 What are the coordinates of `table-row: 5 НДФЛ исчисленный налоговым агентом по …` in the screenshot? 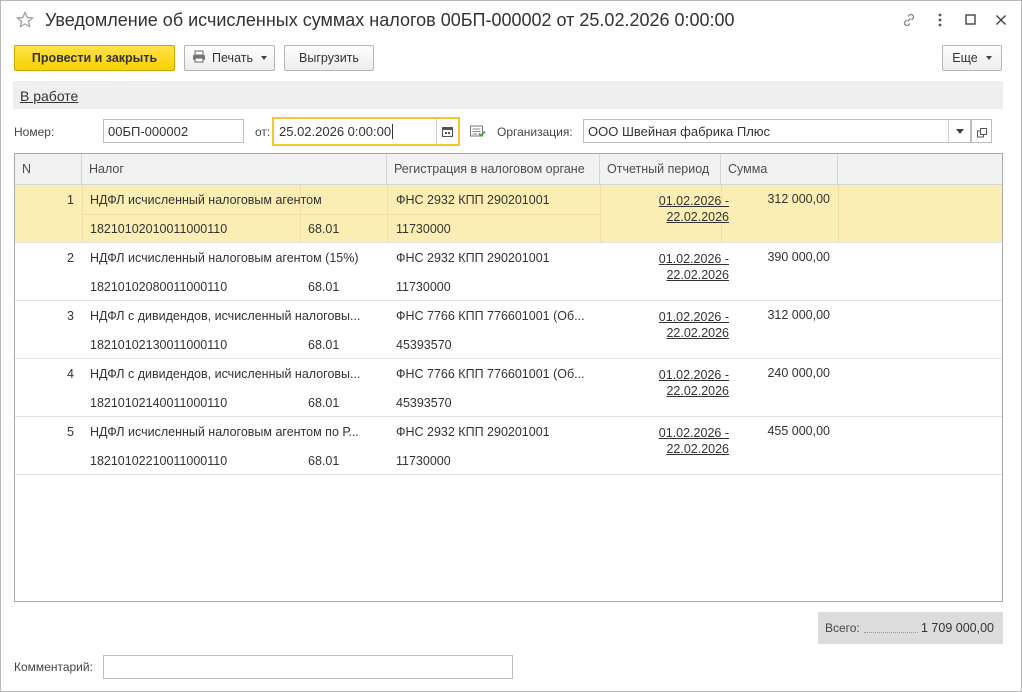 It's located at (508, 446).